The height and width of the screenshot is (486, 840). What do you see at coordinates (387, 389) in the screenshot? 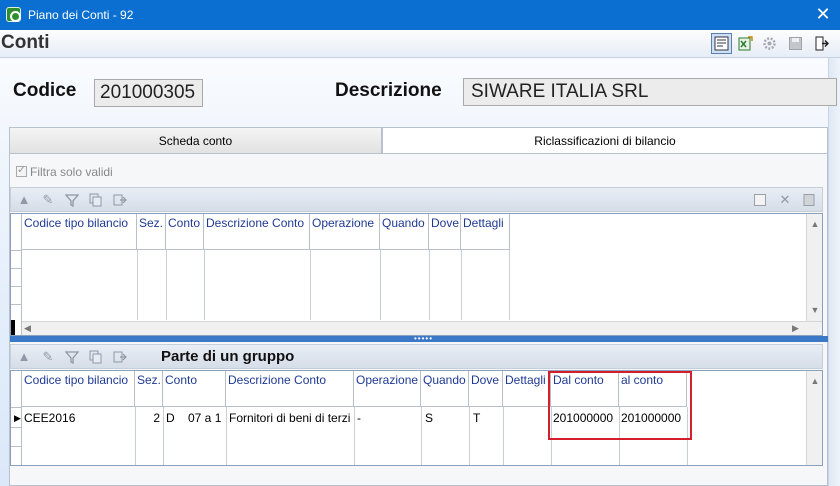
I see `grid2-col-operazione: Operazione` at bounding box center [387, 389].